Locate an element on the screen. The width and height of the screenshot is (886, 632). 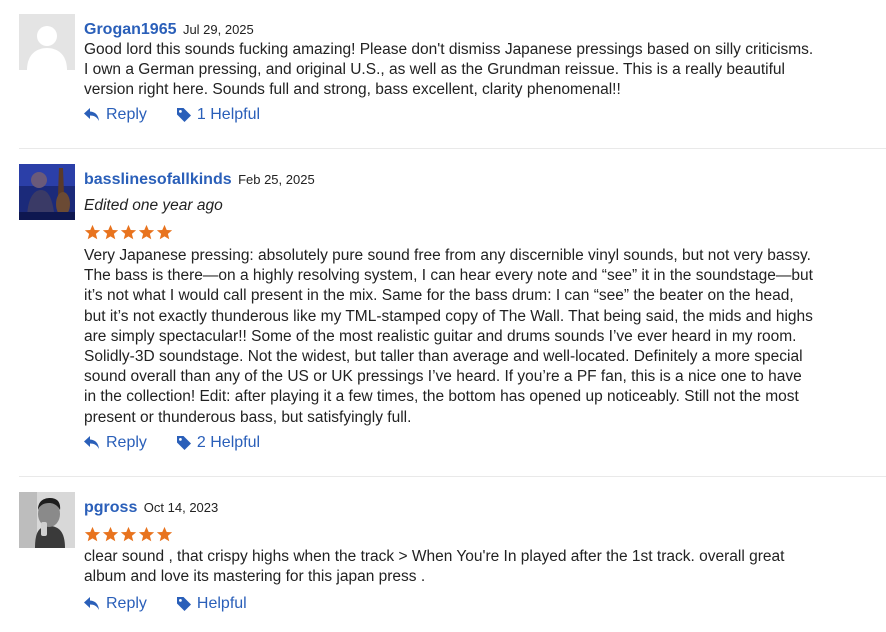
helpful-label: Helpful is located at coordinates (221, 603).